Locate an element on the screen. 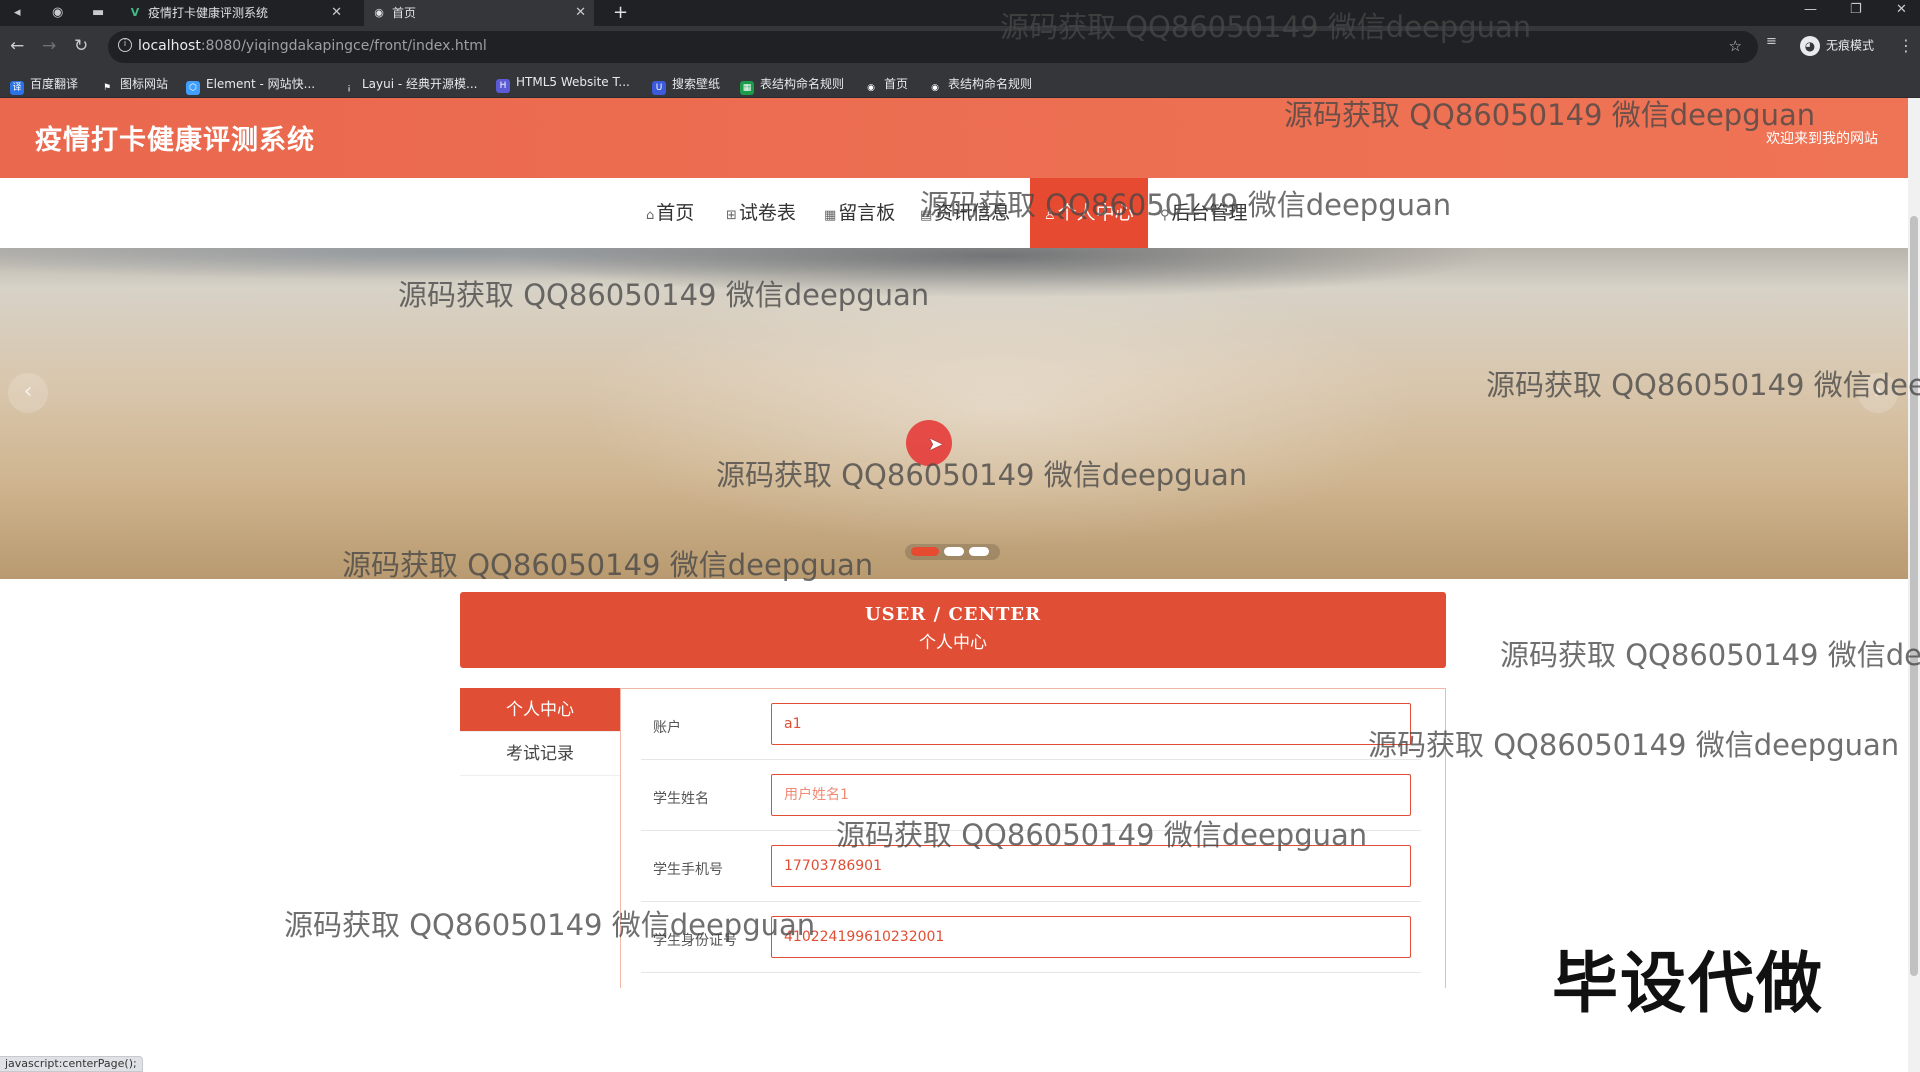 This screenshot has width=1920, height=1072. form-label: 学生手机号 is located at coordinates (688, 870).